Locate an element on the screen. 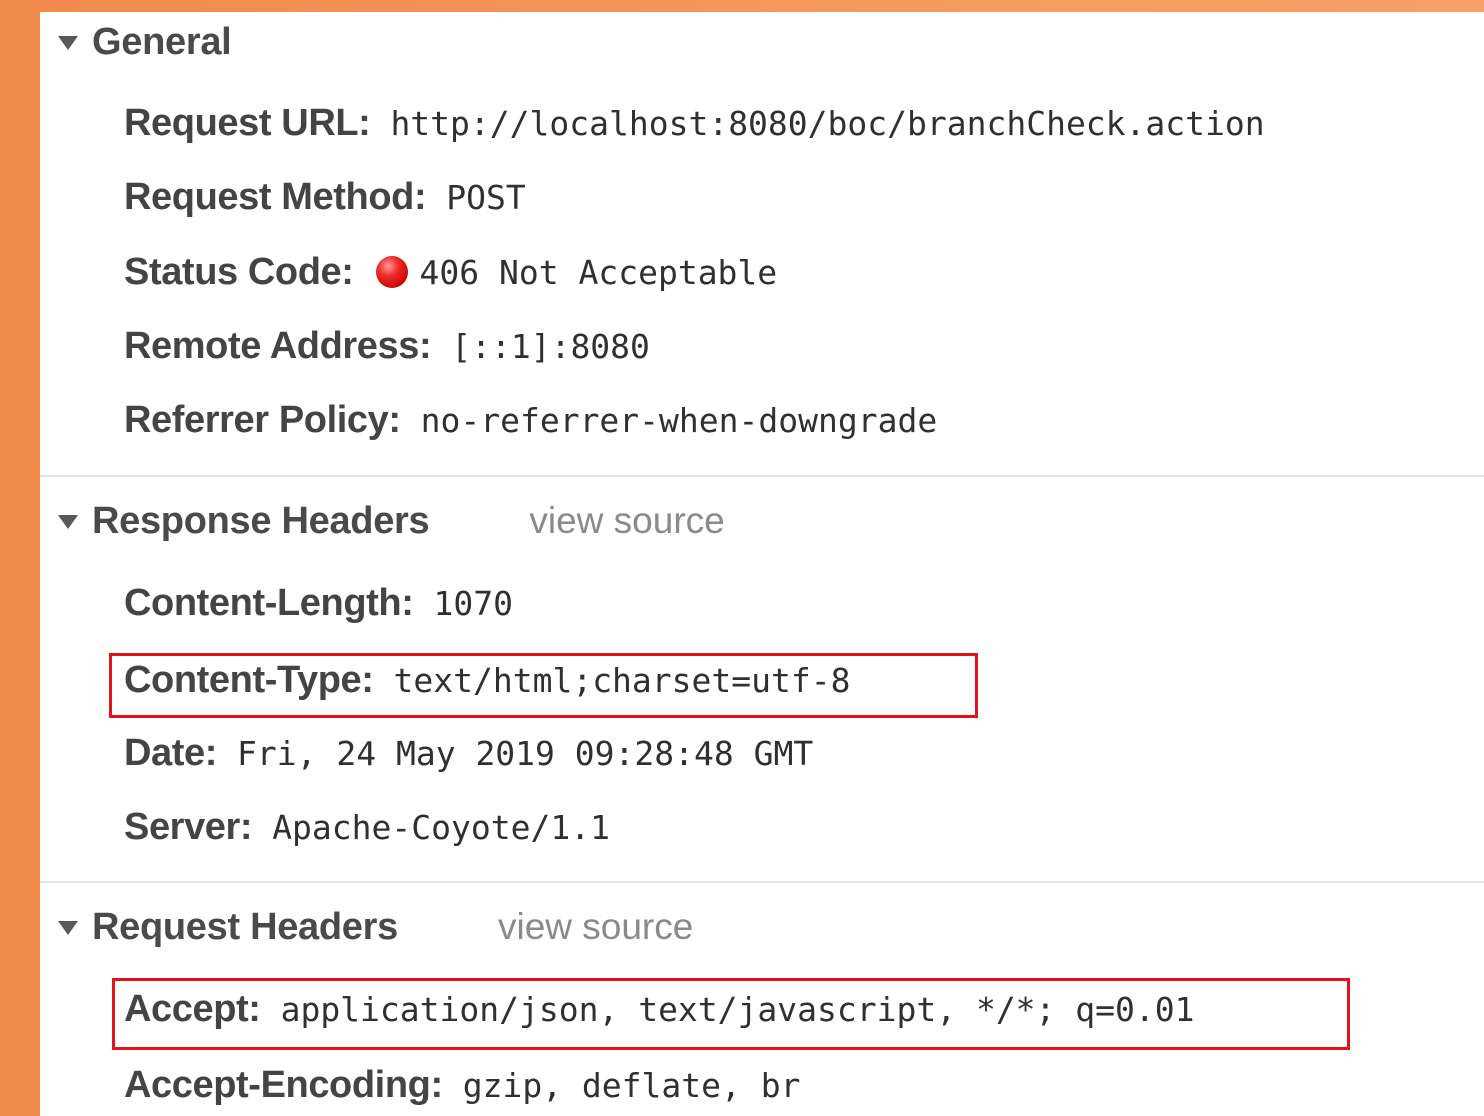 This screenshot has height=1116, width=1484. header-row-status-code: Status Code: 406 Not Acceptable is located at coordinates (450, 272).